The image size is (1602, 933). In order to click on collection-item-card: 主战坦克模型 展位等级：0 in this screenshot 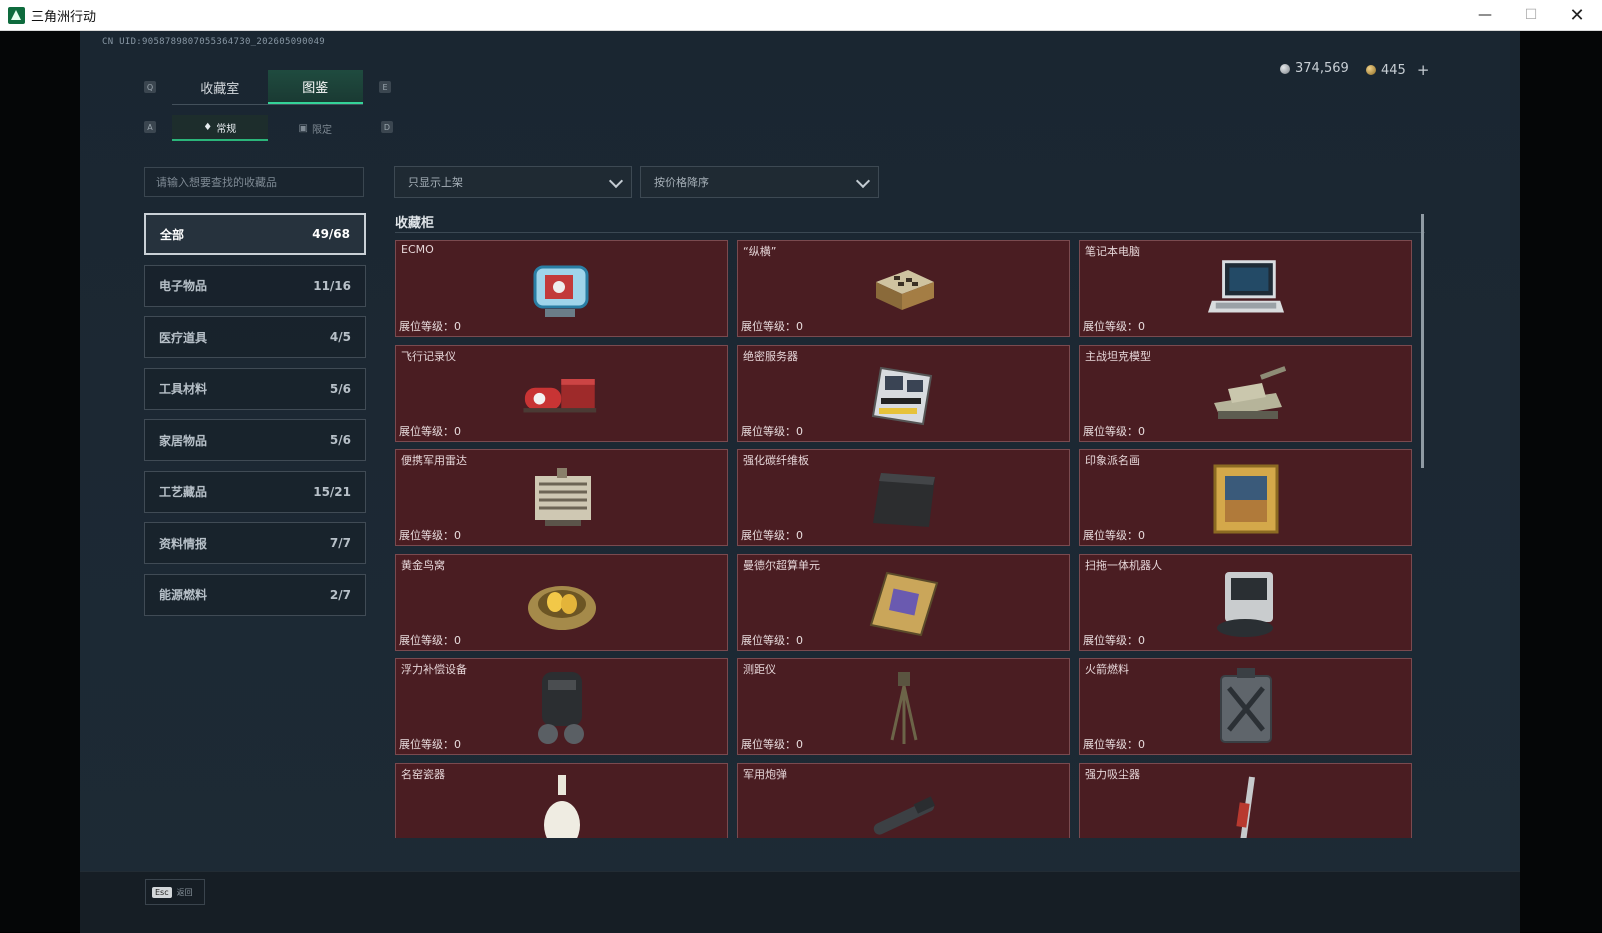, I will do `click(1245, 393)`.